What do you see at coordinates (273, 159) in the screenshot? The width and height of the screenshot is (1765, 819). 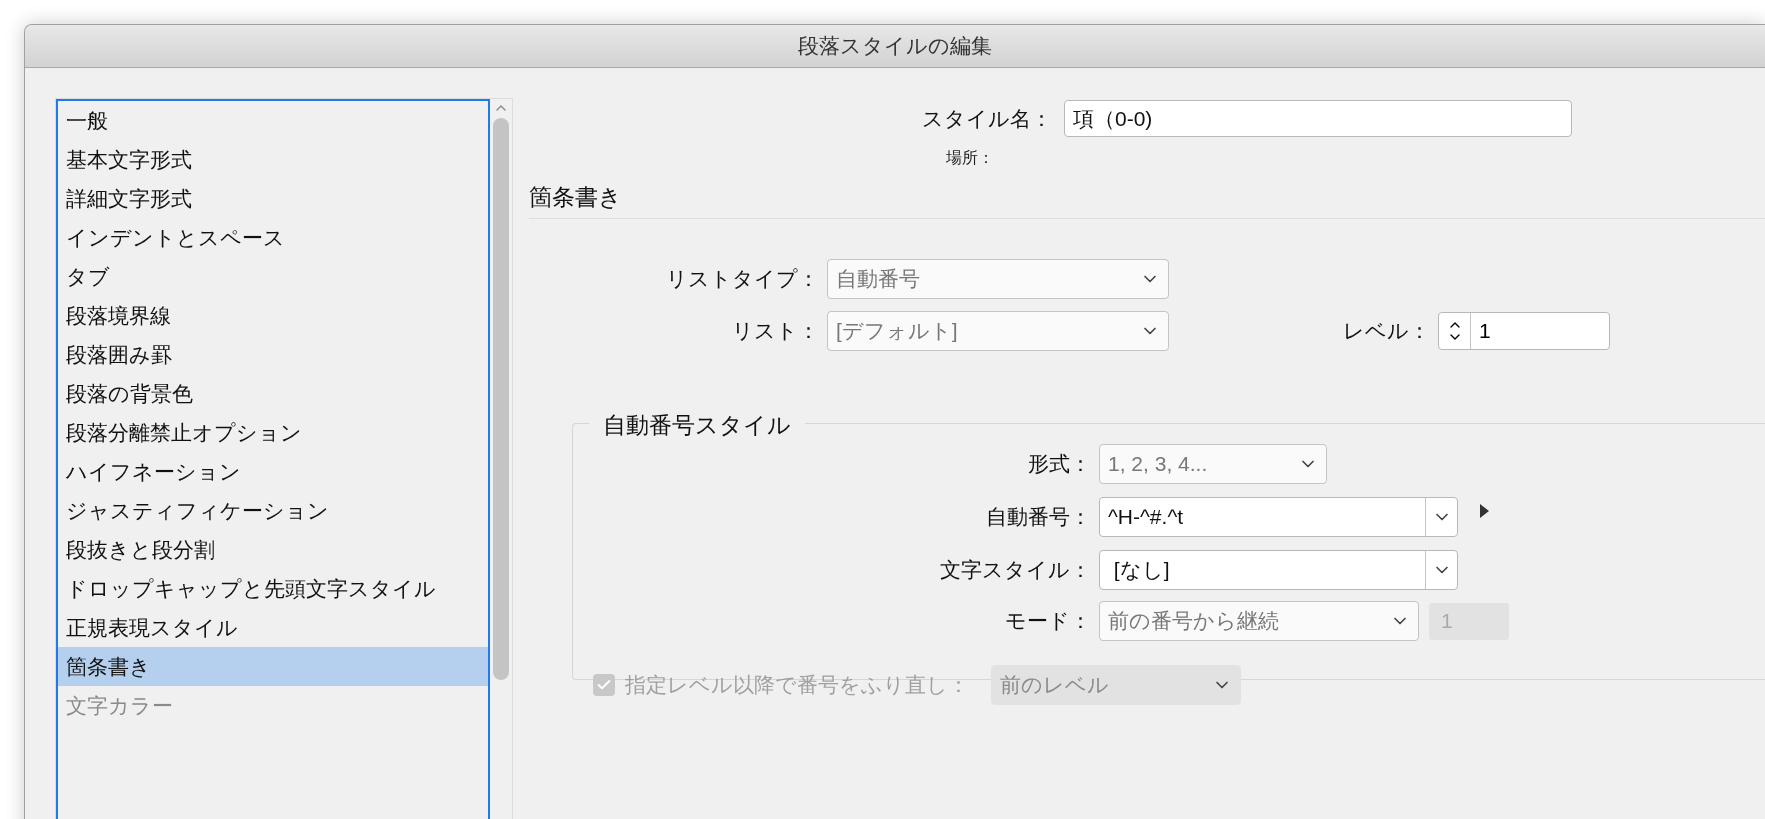 I see `category-item: 基本文字形式` at bounding box center [273, 159].